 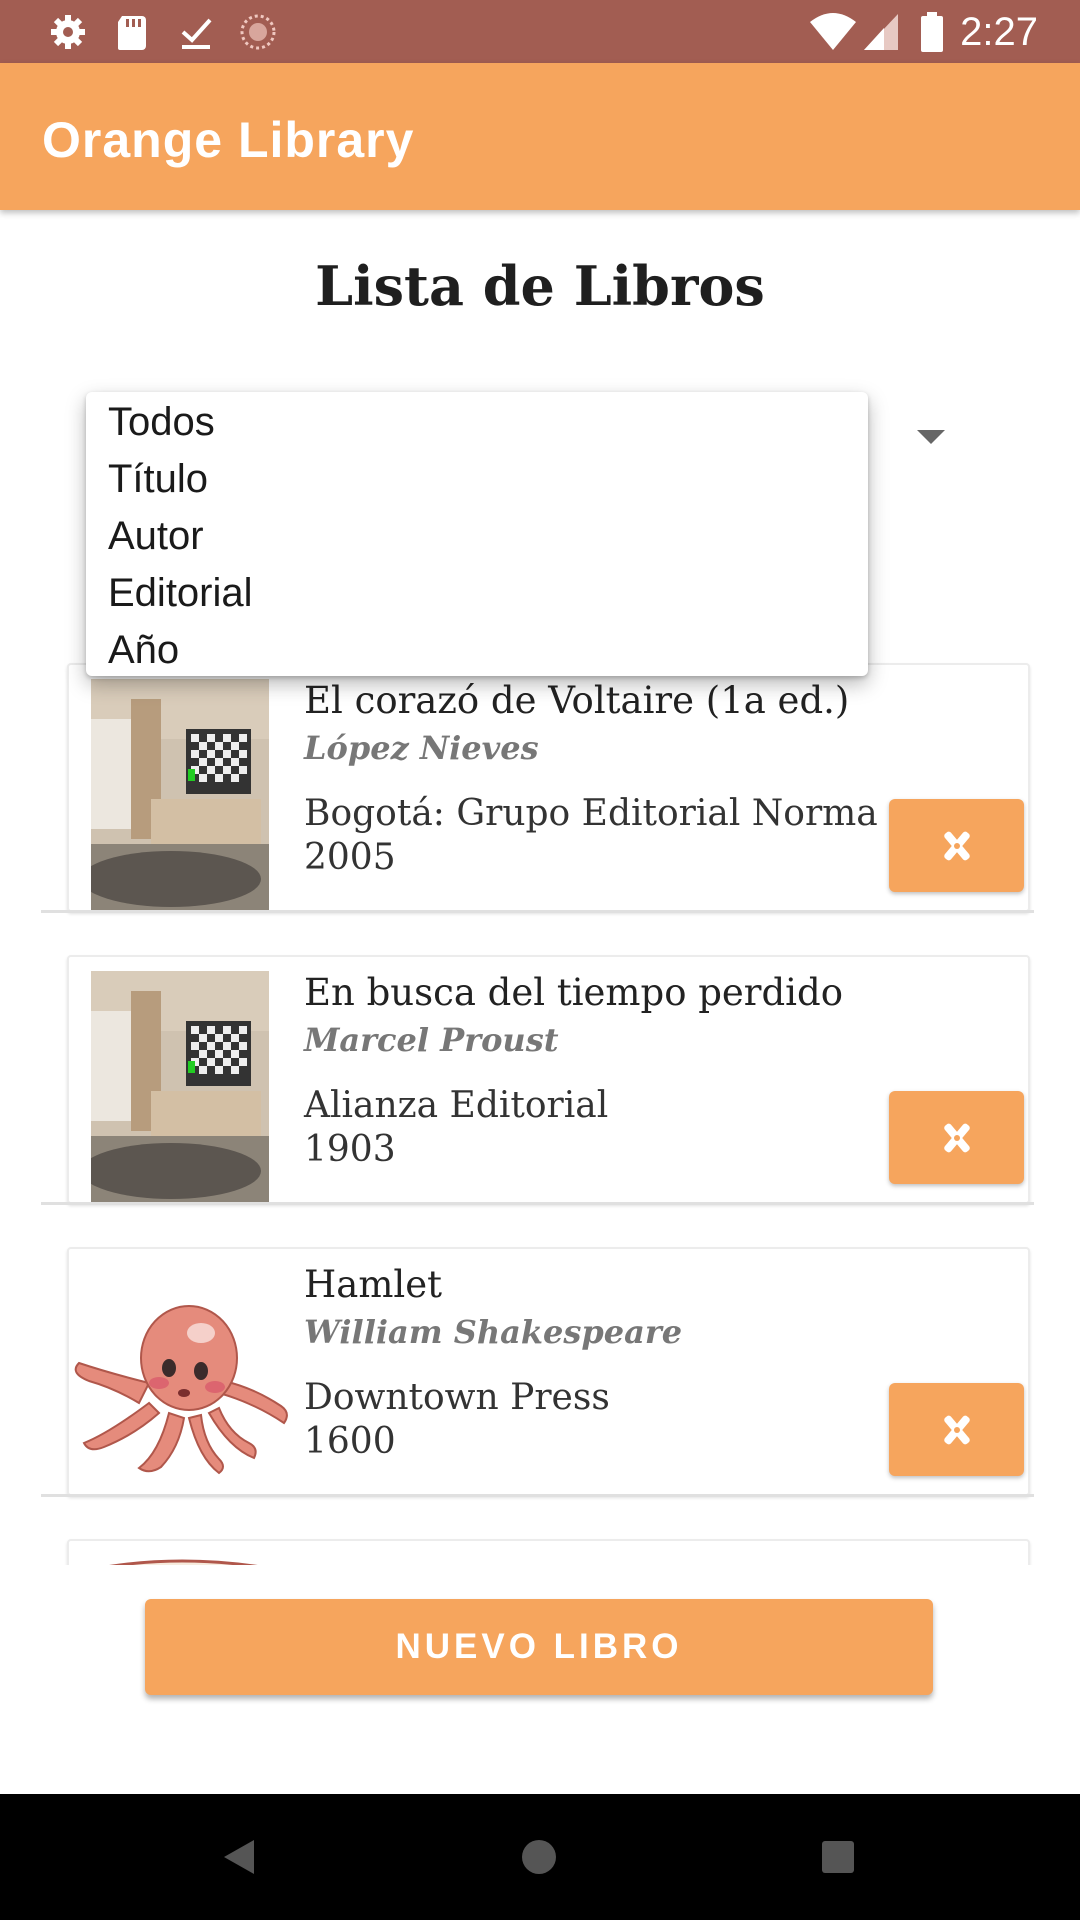 What do you see at coordinates (350, 857) in the screenshot?
I see `book-year: 2005` at bounding box center [350, 857].